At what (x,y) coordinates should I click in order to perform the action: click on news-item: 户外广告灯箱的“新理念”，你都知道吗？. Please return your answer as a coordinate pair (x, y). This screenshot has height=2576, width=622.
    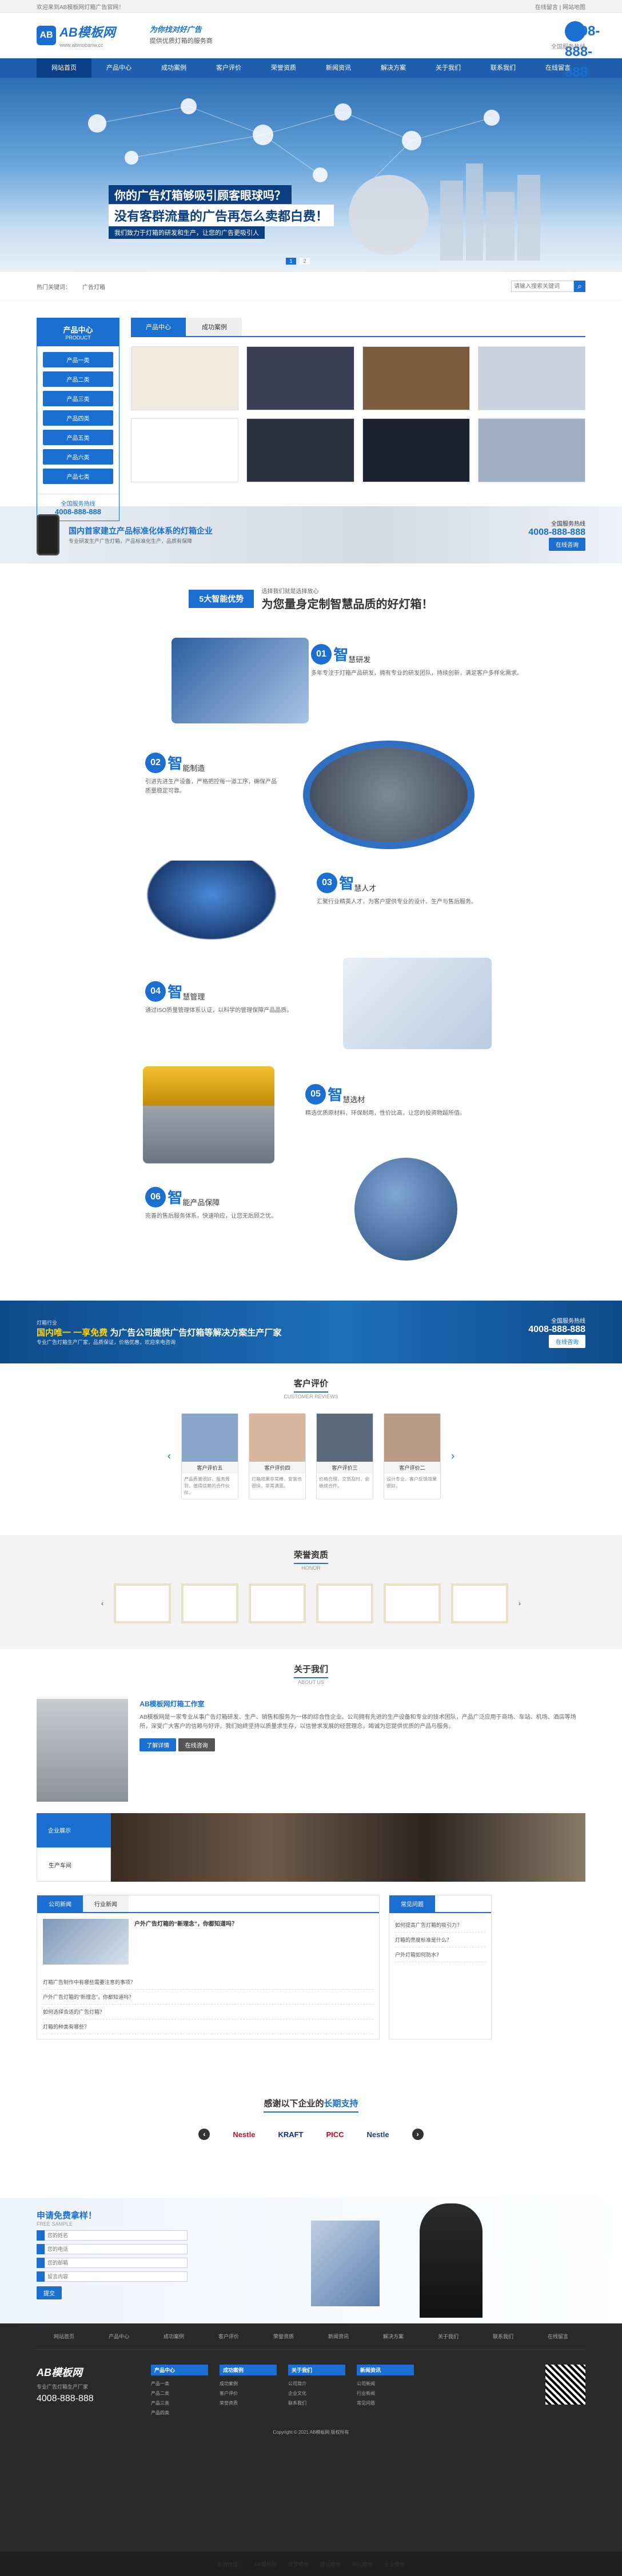
    Looking at the image, I should click on (208, 1997).